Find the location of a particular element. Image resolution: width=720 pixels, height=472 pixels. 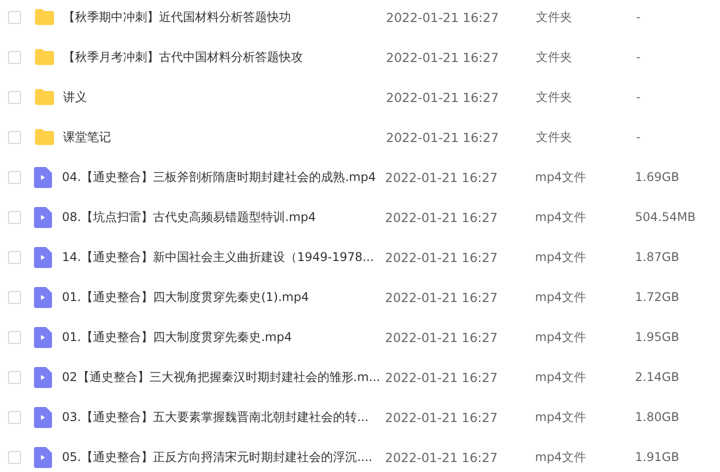

file-name: 01.【通史整合】四大制度贯穿先秦史(1).mp4 is located at coordinates (223, 297).